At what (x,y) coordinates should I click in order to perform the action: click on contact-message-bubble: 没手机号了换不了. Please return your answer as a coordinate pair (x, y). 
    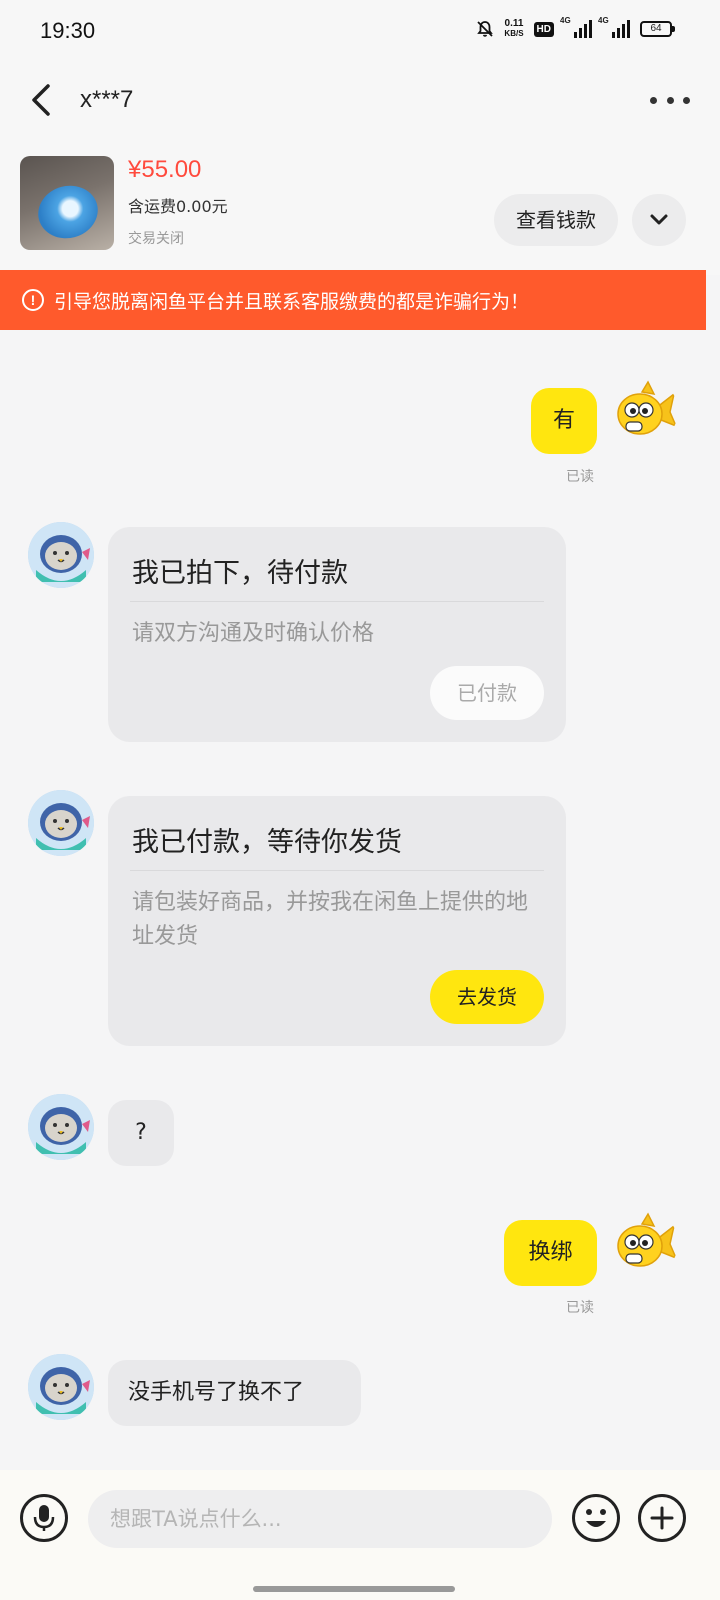
    Looking at the image, I should click on (234, 1393).